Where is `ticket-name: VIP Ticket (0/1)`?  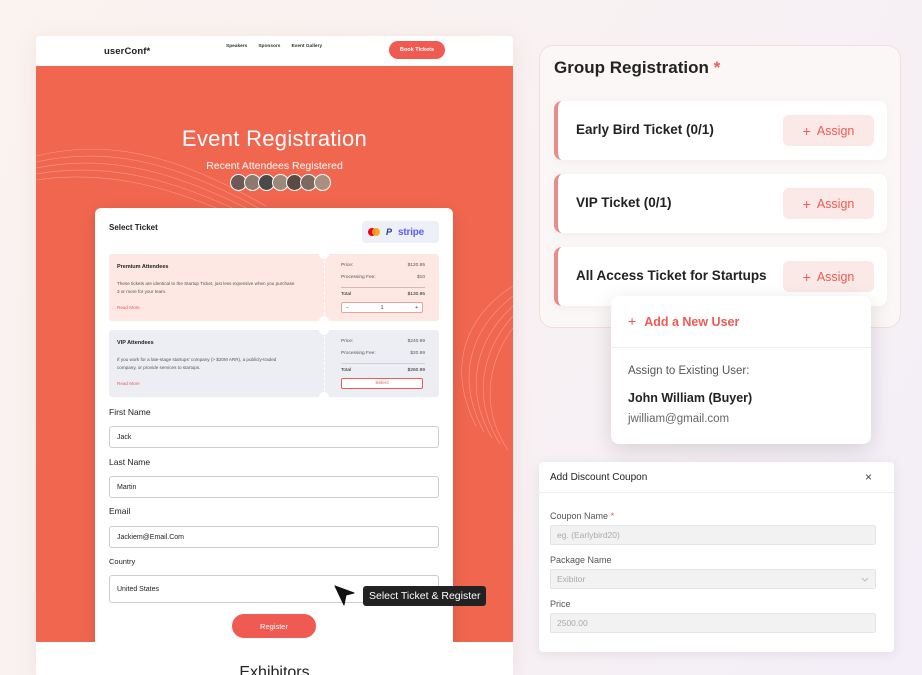
ticket-name: VIP Ticket (0/1) is located at coordinates (624, 202).